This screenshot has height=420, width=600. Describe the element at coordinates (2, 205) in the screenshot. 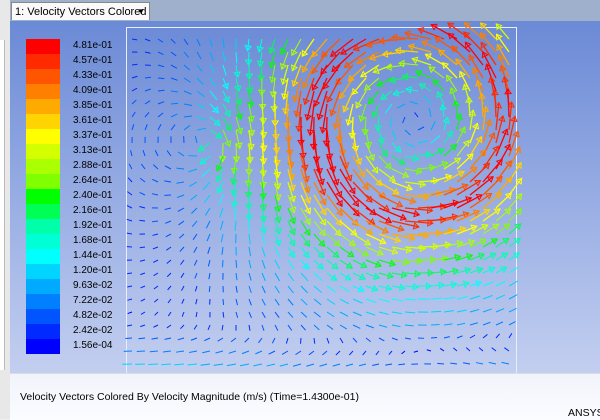

I see `side-panel-scroll` at that location.